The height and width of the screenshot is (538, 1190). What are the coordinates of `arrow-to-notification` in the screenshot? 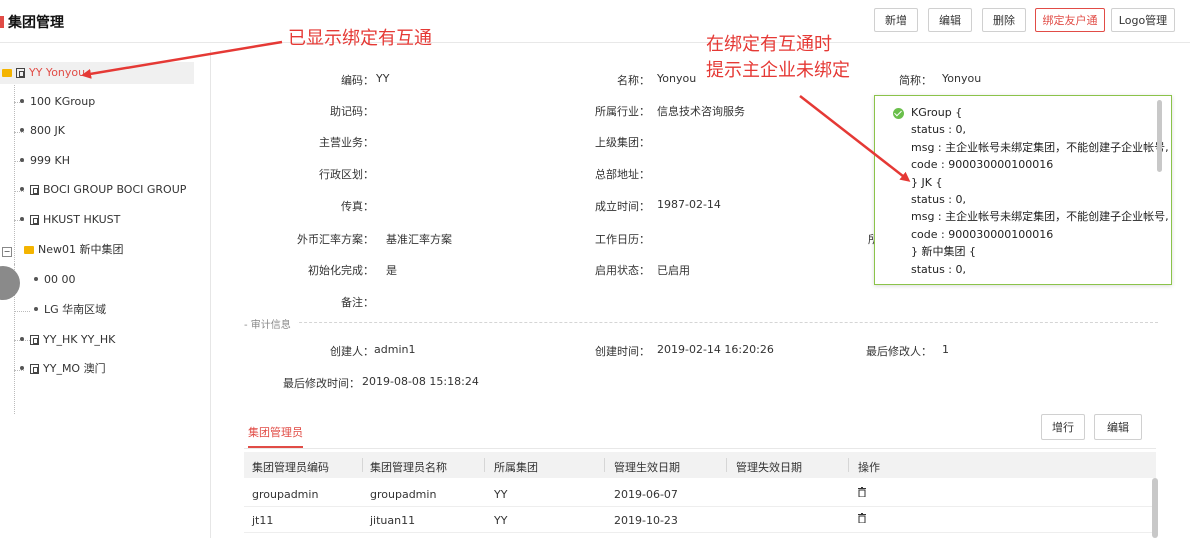 It's located at (855, 138).